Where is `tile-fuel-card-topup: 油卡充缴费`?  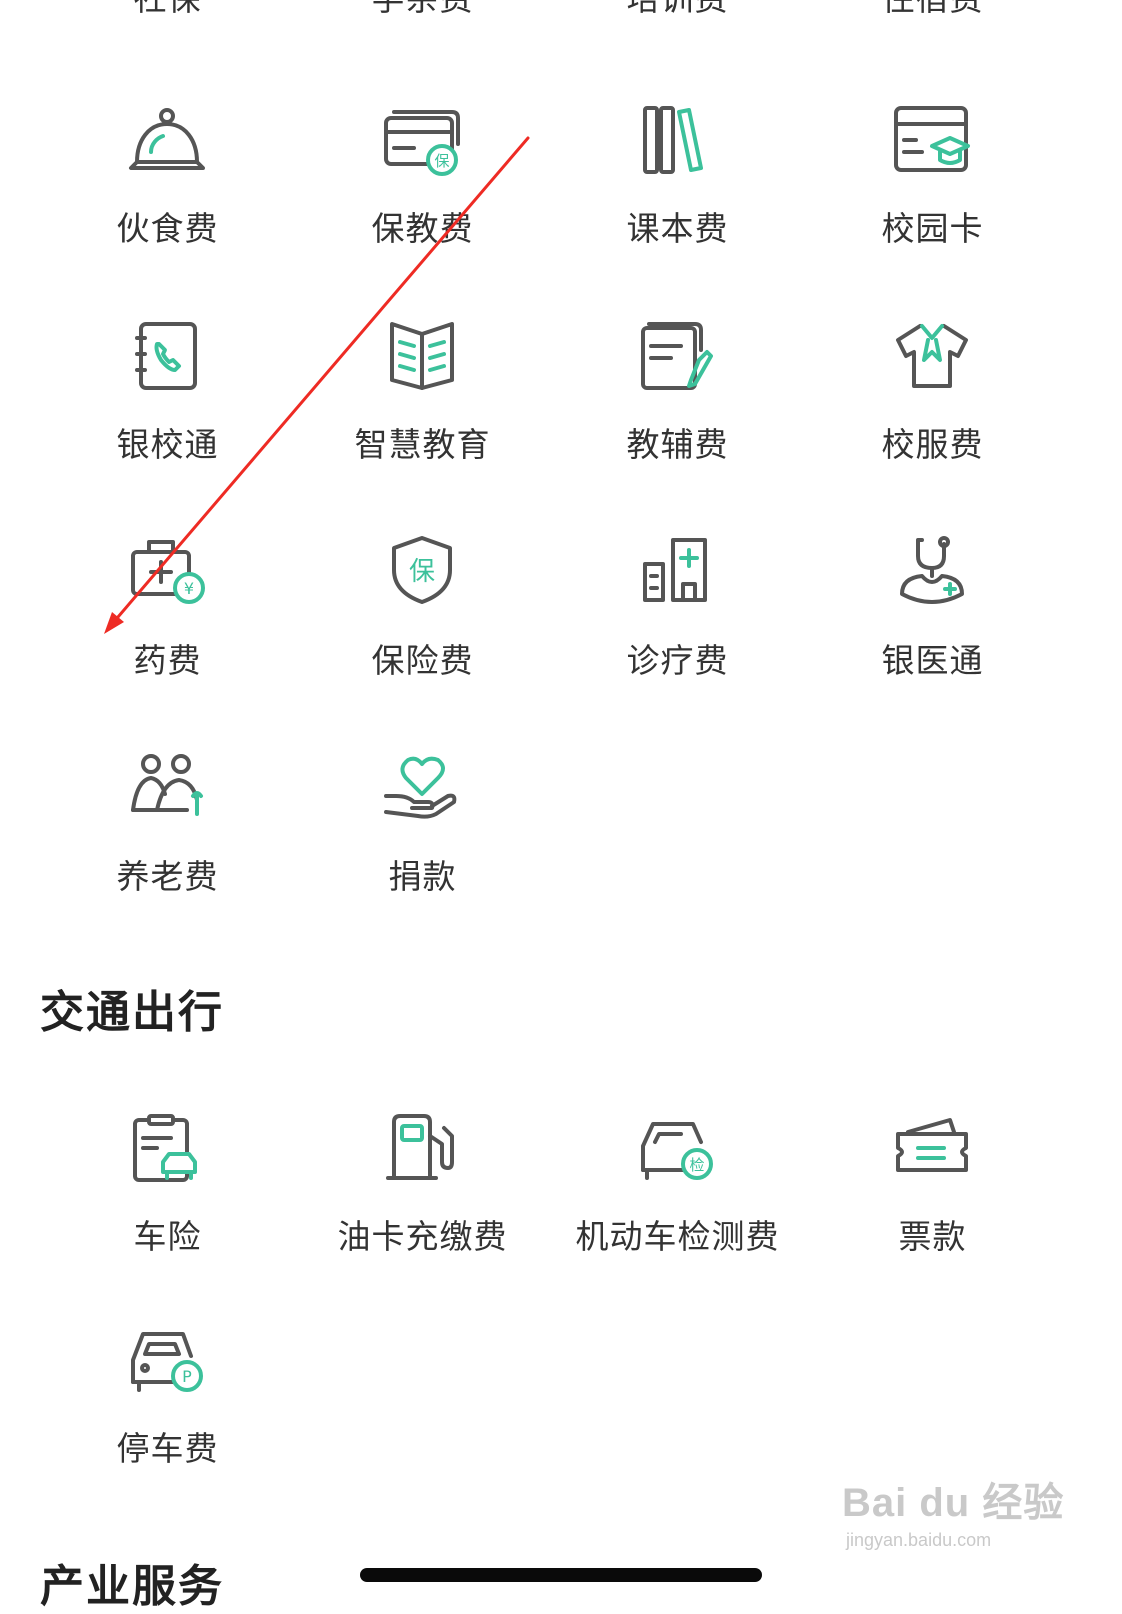 tile-fuel-card-topup: 油卡充缴费 is located at coordinates (422, 1212).